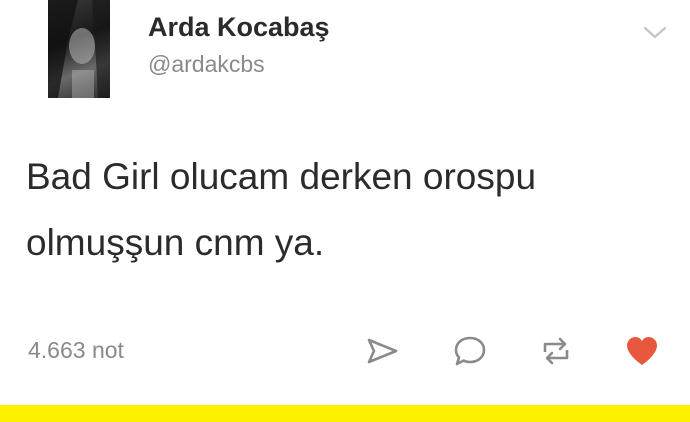  What do you see at coordinates (556, 351) in the screenshot?
I see `reblog-icon` at bounding box center [556, 351].